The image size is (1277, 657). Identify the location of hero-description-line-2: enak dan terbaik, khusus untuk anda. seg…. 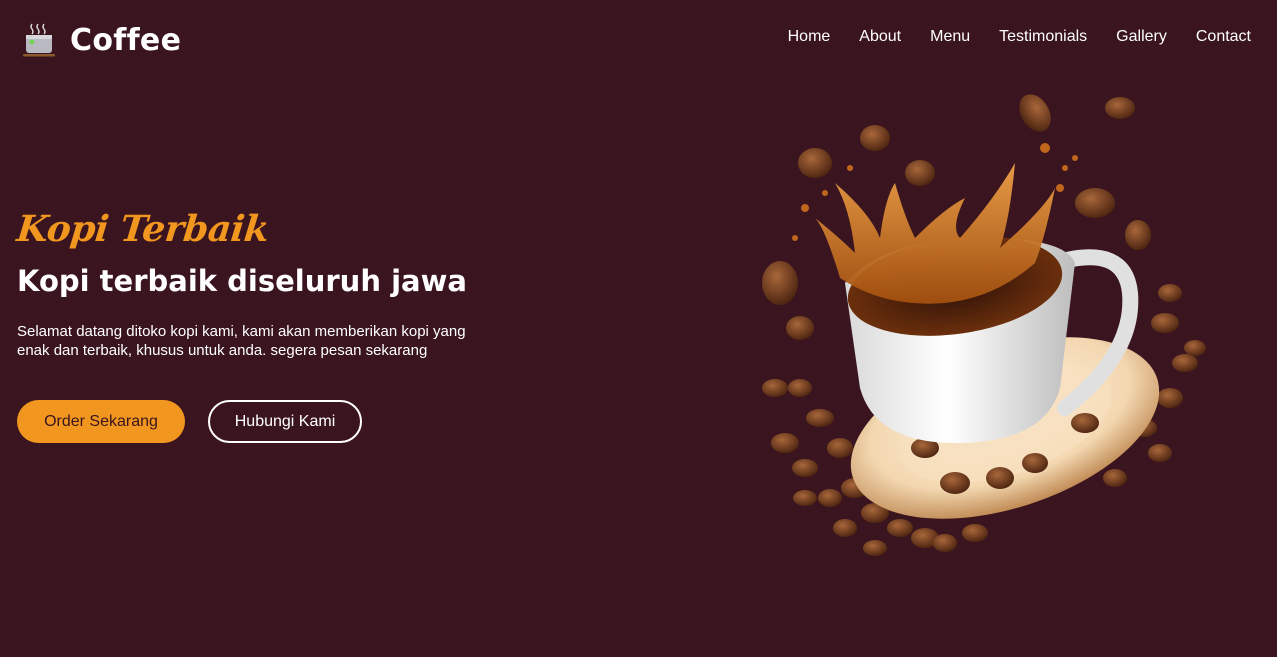
(222, 350).